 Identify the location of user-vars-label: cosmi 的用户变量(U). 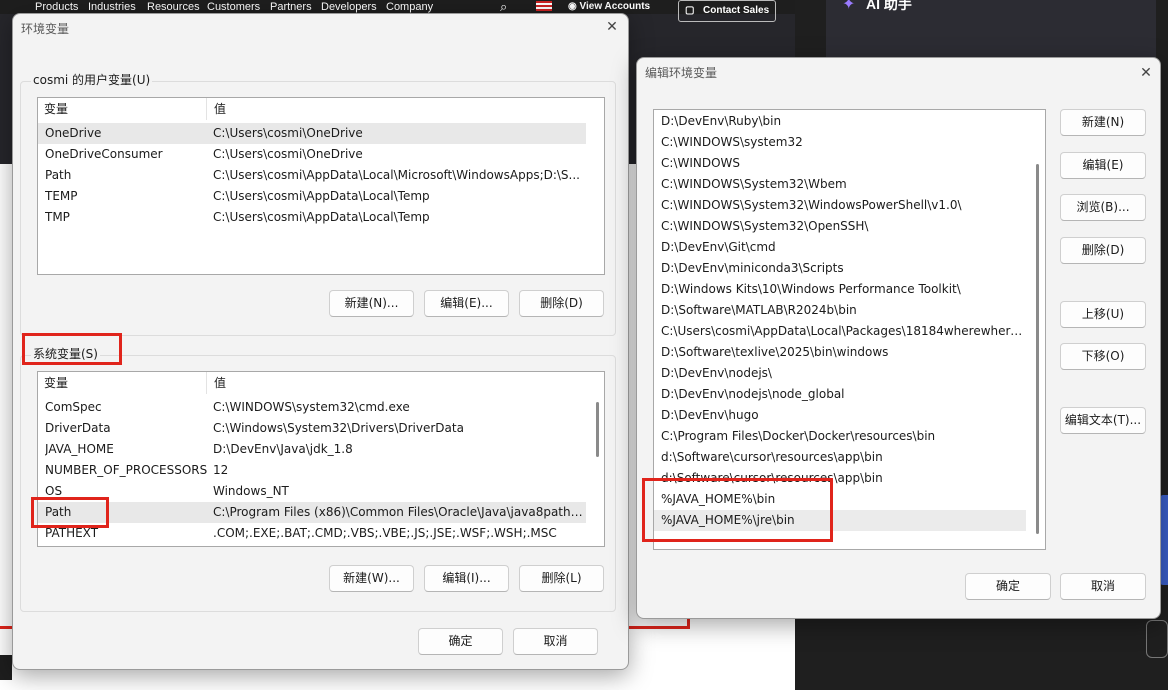
(92, 79).